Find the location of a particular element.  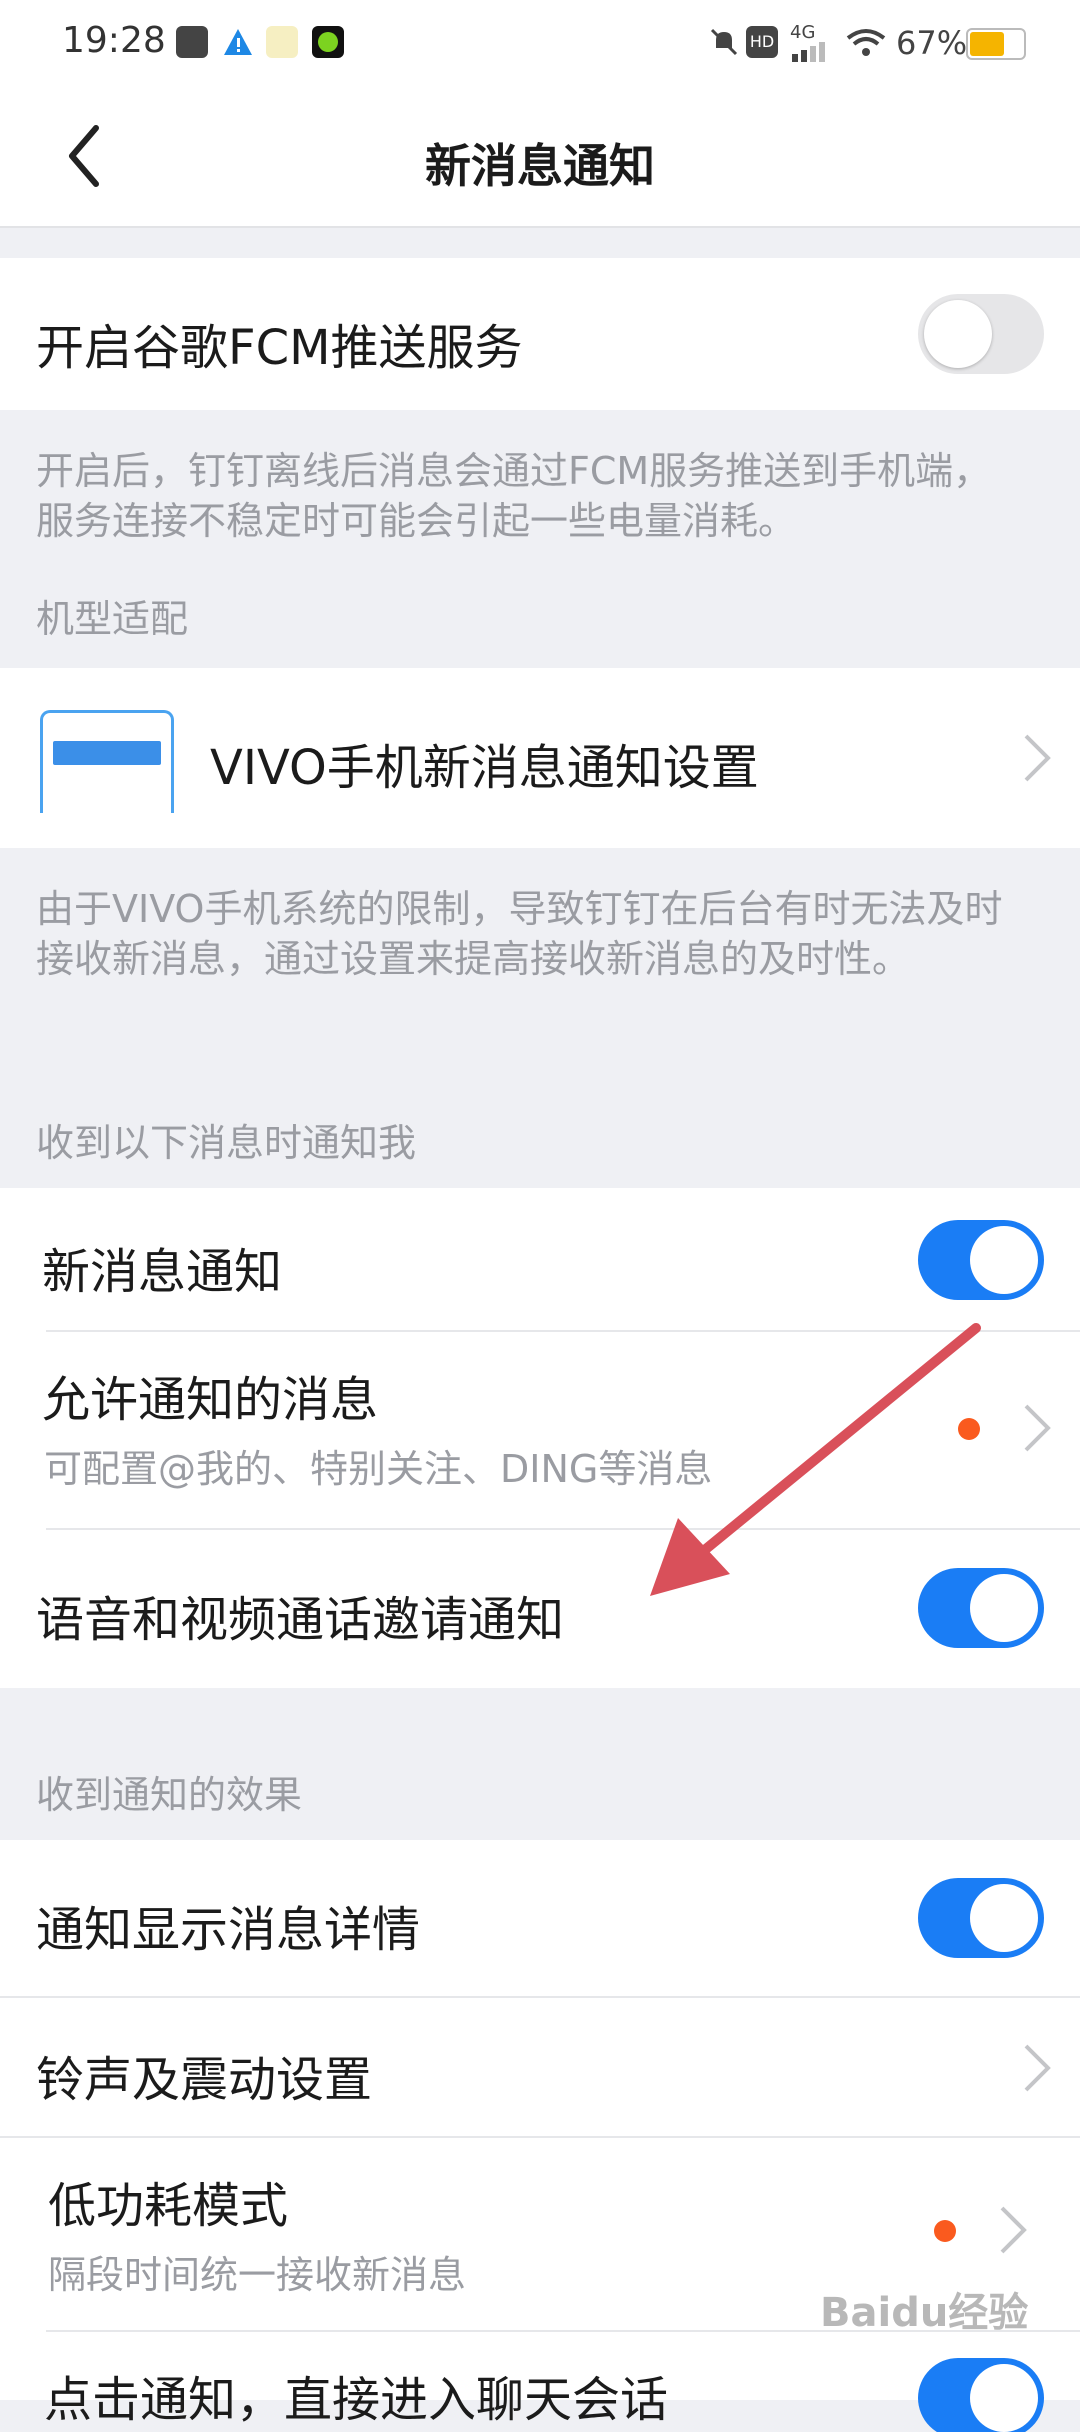

watermark: Baidu经验 is located at coordinates (924, 2313).